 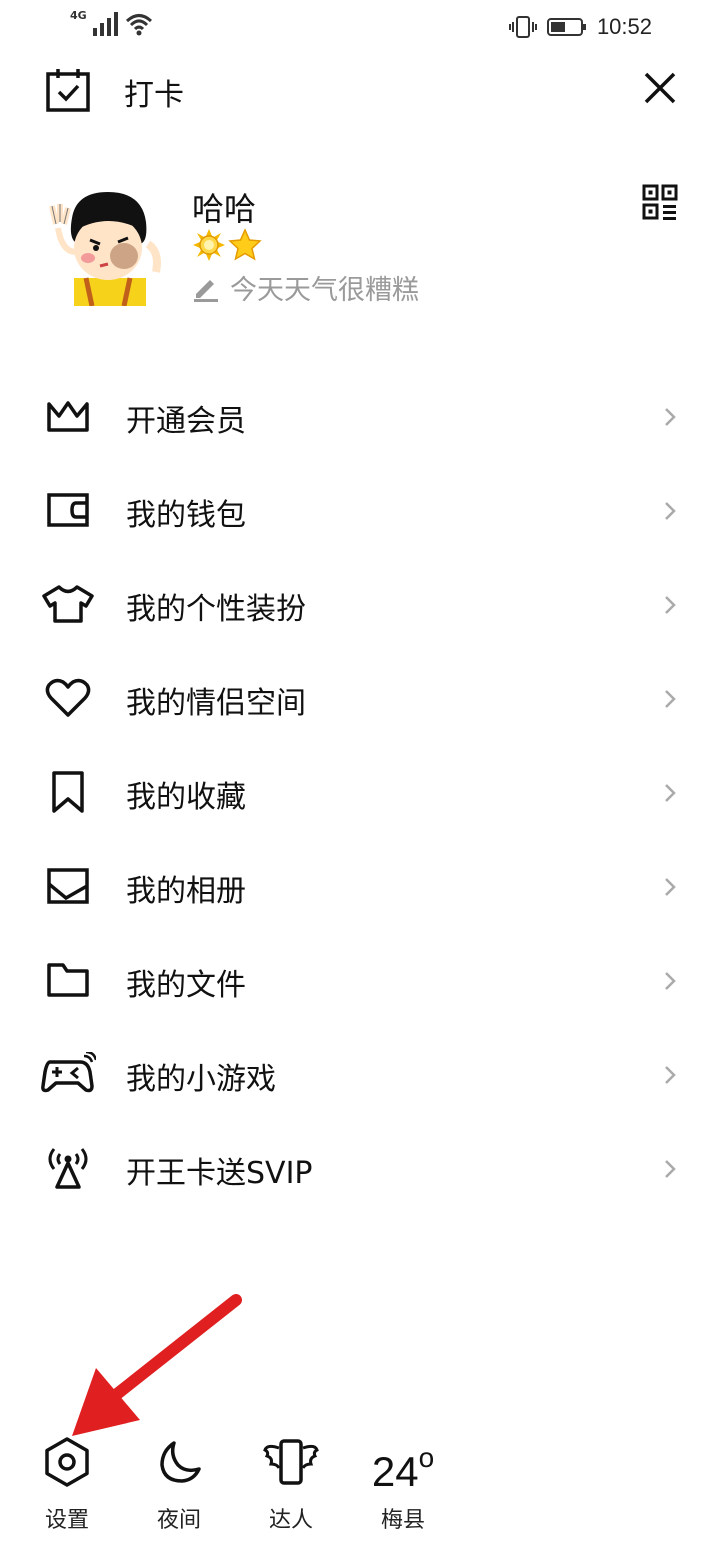 I want to click on close-icon, so click(x=660, y=88).